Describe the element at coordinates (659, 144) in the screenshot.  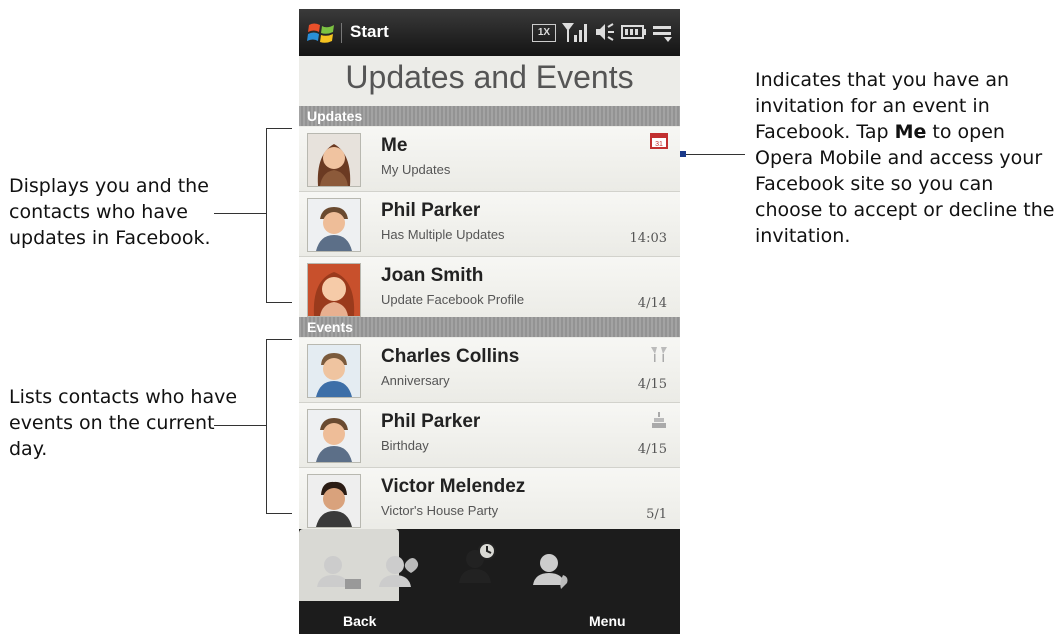
I see `svg-text: 31` at that location.